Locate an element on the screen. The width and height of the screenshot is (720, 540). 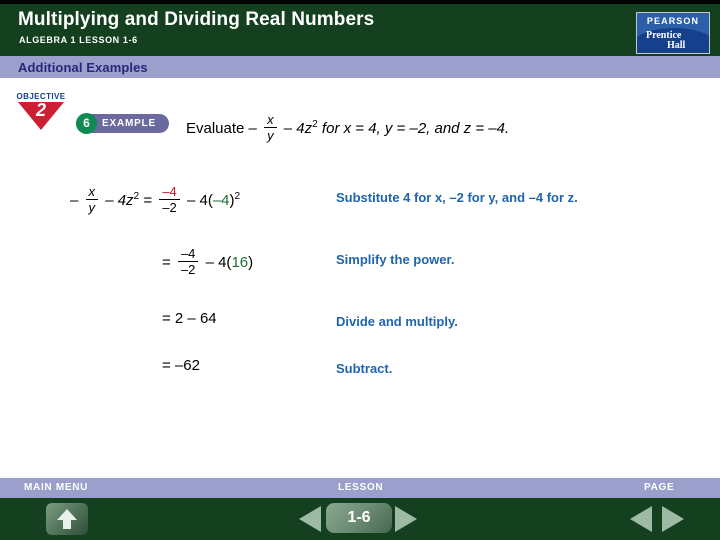
problem-fraction-denominator: y is located at coordinates (270, 135).